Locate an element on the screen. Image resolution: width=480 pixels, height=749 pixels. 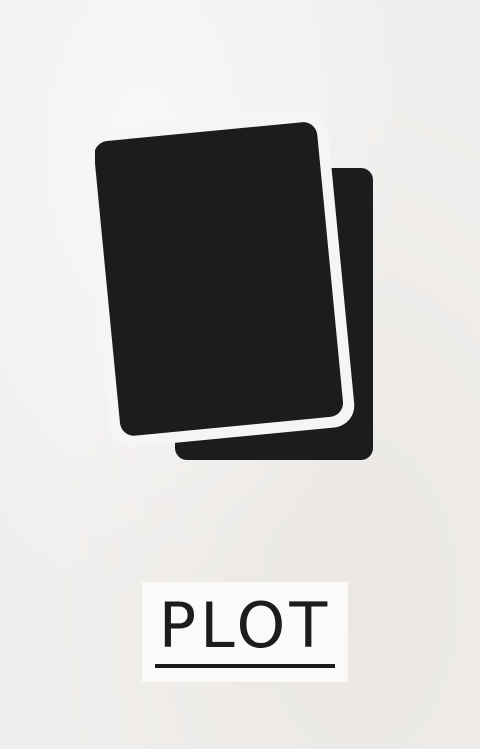
card-label-plate: PLOT is located at coordinates (245, 632).